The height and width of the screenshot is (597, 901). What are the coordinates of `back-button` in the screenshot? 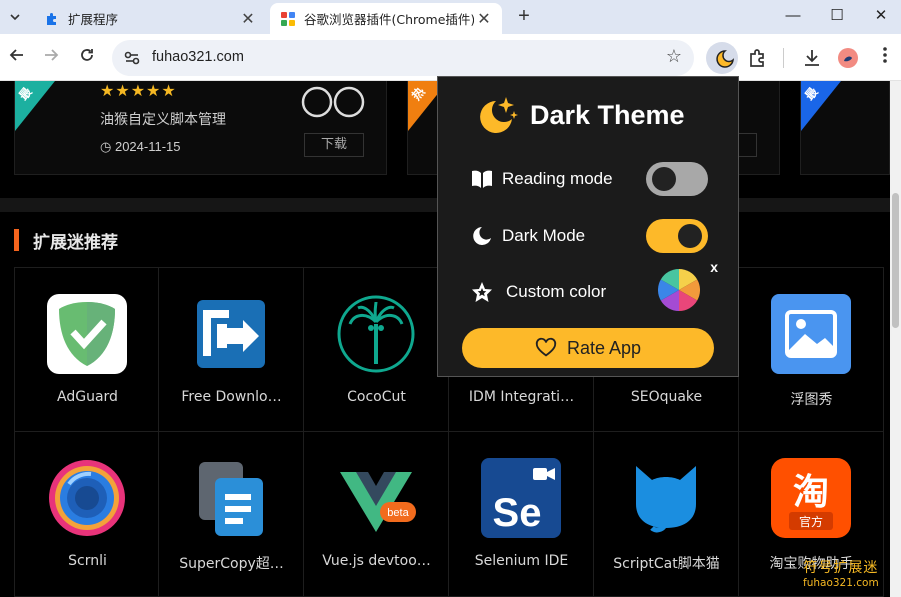 It's located at (17, 58).